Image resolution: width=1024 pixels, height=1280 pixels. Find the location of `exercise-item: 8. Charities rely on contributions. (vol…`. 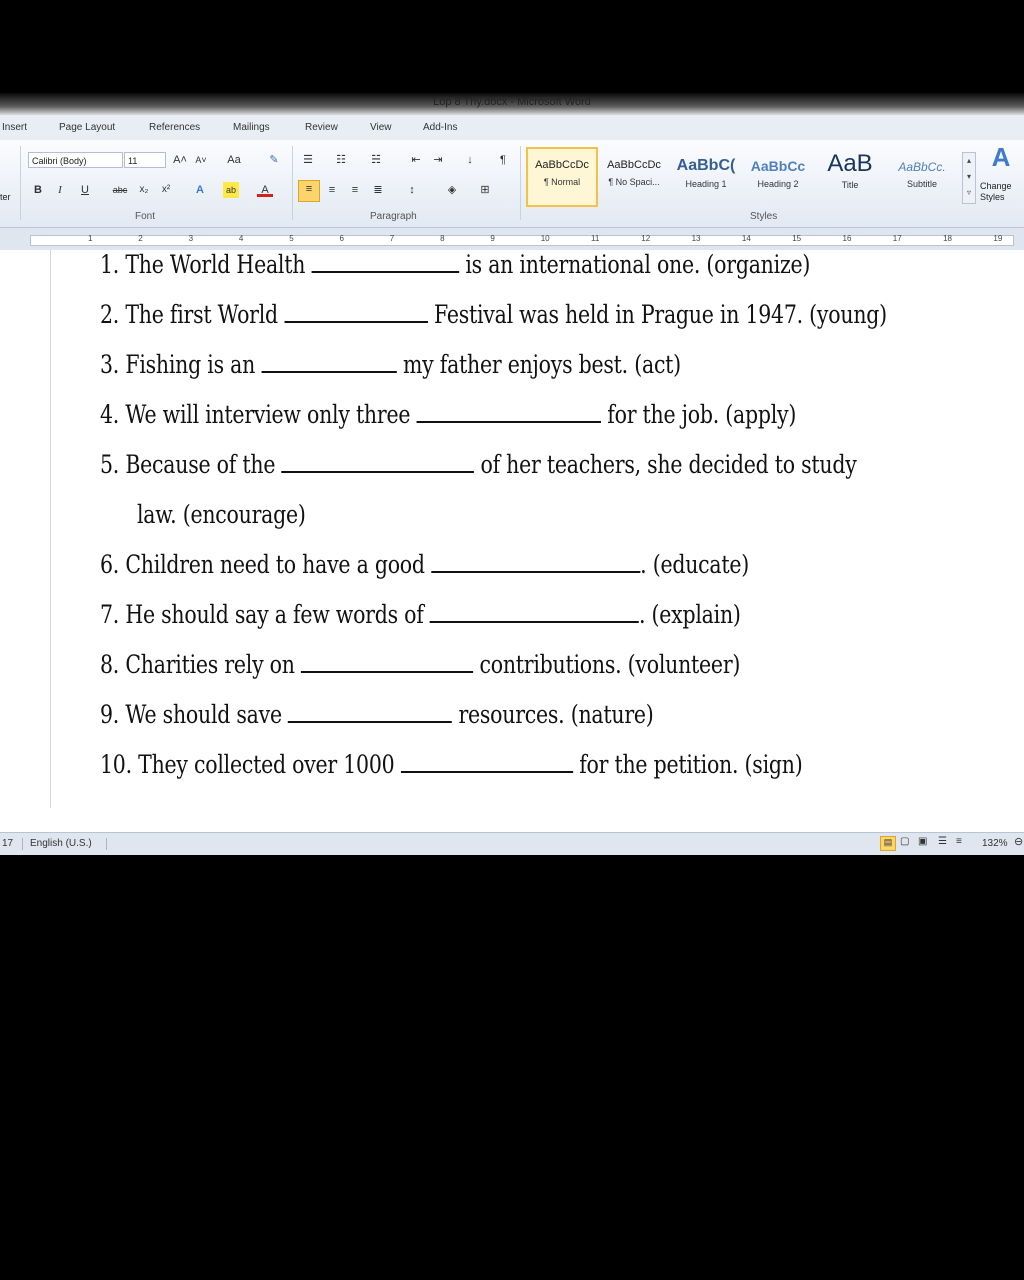

exercise-item: 8. Charities rely on contributions. (vol… is located at coordinates (420, 664).